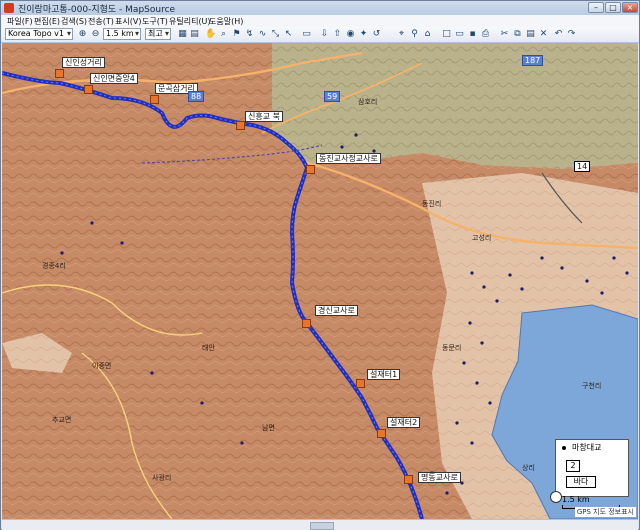 The width and height of the screenshot is (640, 530). What do you see at coordinates (533, 60) in the screenshot?
I see `road-number-badge: 187` at bounding box center [533, 60].